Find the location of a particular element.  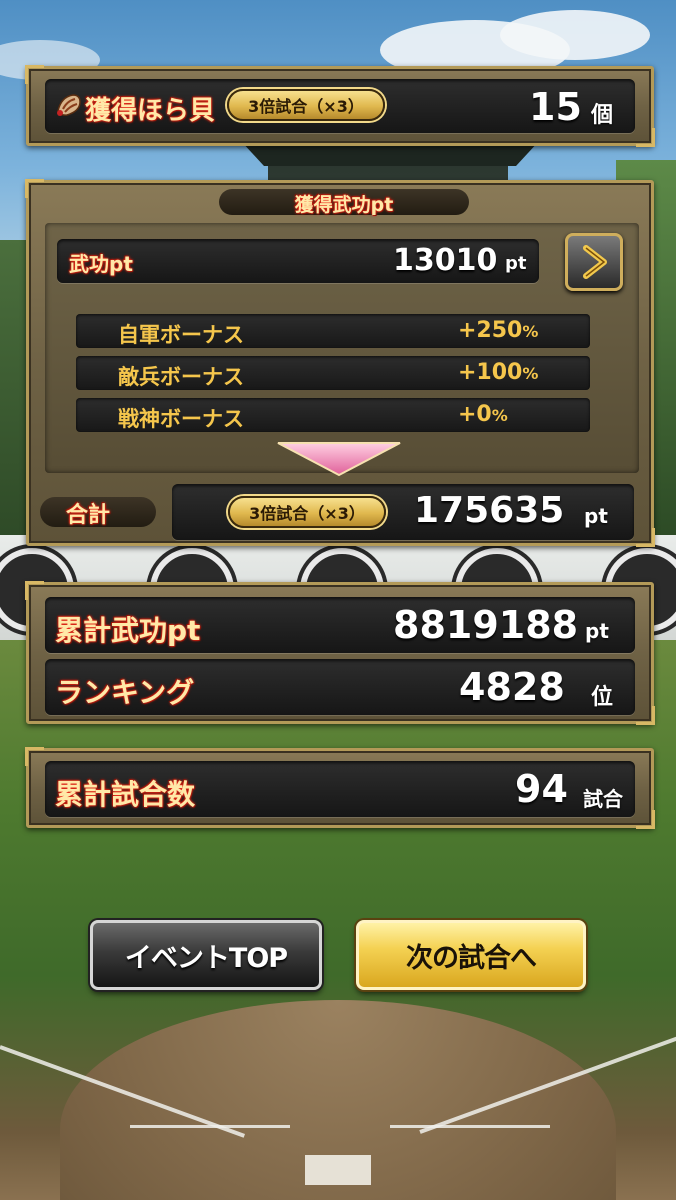

cumulative-merit-value: 8819188 is located at coordinates (486, 625).